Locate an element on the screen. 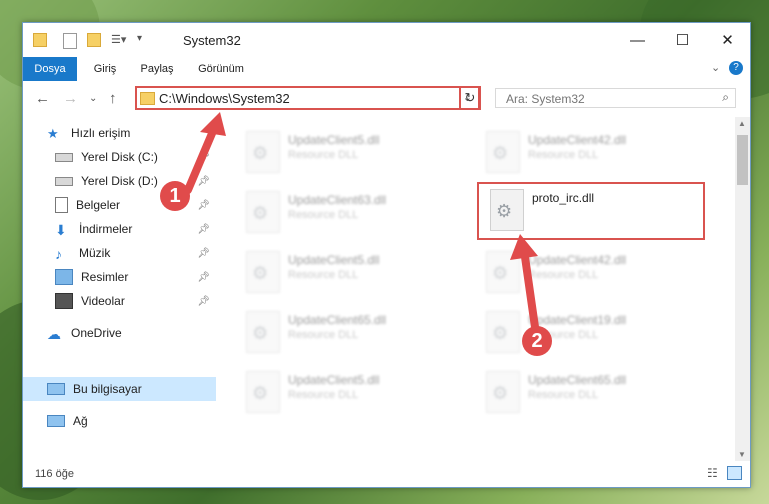 The image size is (769, 504). sidebar-item-label: Videolar is located at coordinates (103, 301).